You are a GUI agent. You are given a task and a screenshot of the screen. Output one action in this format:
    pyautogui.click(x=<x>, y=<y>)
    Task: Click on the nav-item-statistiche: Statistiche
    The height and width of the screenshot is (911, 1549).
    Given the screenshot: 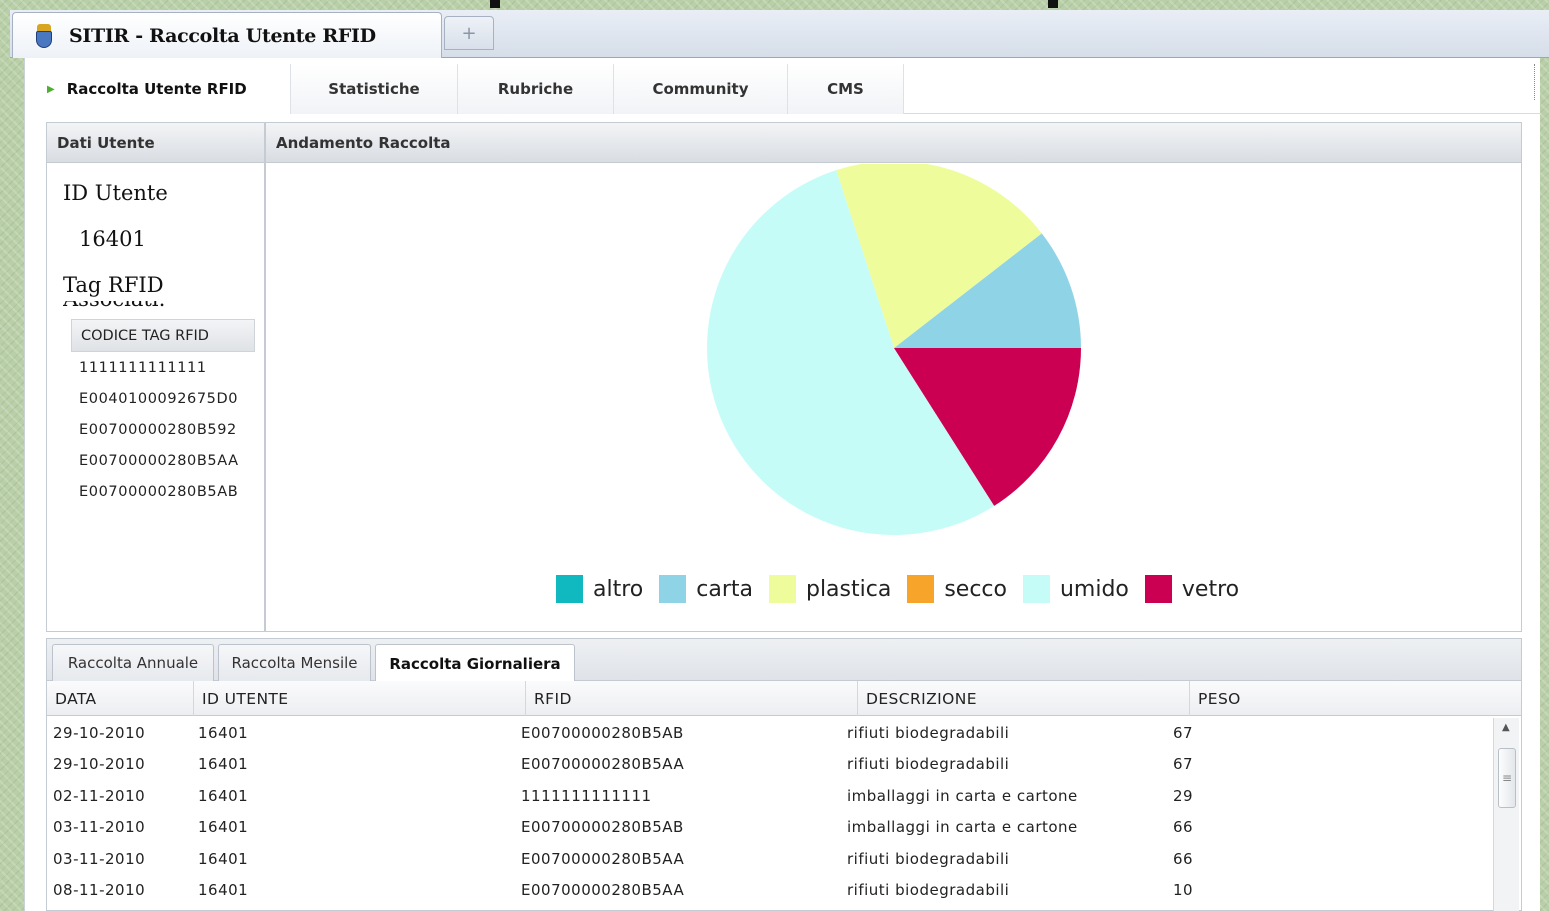 What is the action you would take?
    pyautogui.click(x=374, y=89)
    